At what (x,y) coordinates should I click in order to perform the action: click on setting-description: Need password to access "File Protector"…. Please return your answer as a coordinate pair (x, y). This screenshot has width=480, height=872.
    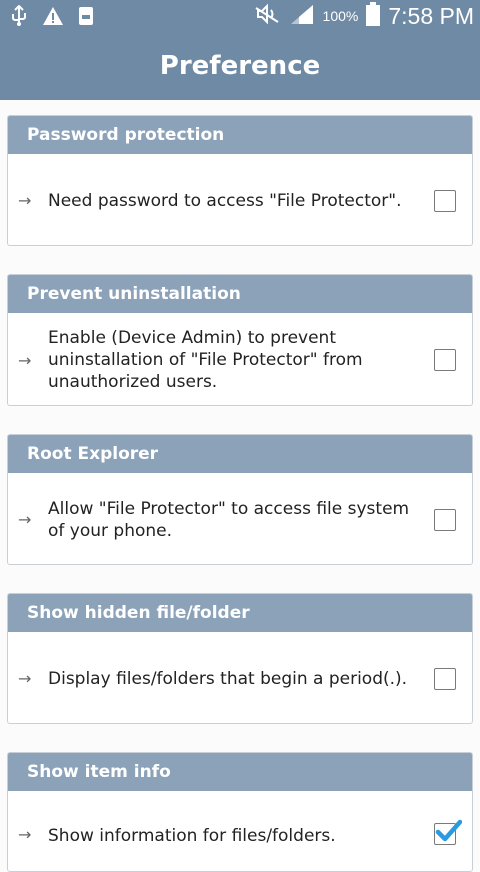
    Looking at the image, I should click on (225, 200).